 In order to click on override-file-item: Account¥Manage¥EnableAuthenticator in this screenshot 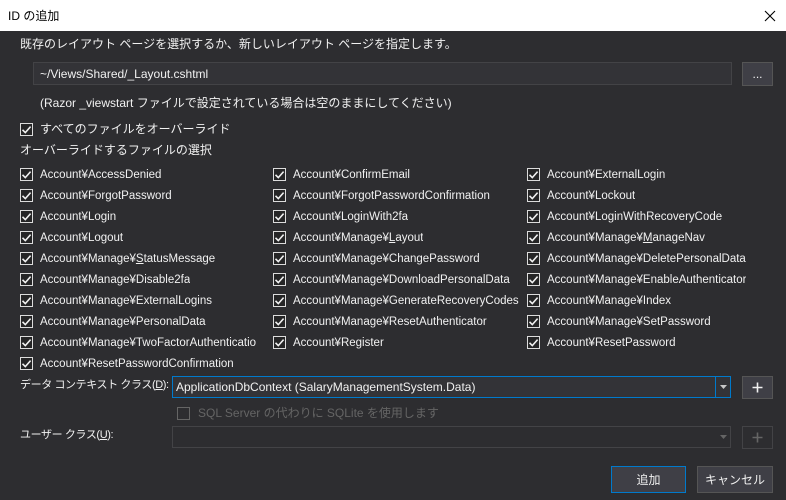, I will do `click(647, 279)`.